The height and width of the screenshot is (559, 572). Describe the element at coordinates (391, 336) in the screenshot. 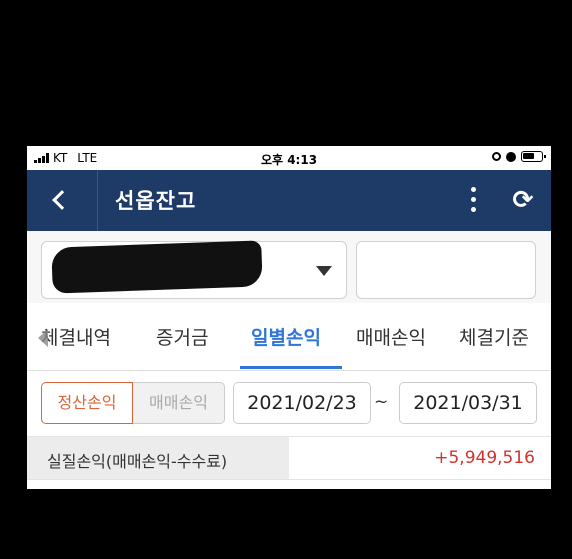

I see `tab-trading-pnl: 매매손익` at that location.